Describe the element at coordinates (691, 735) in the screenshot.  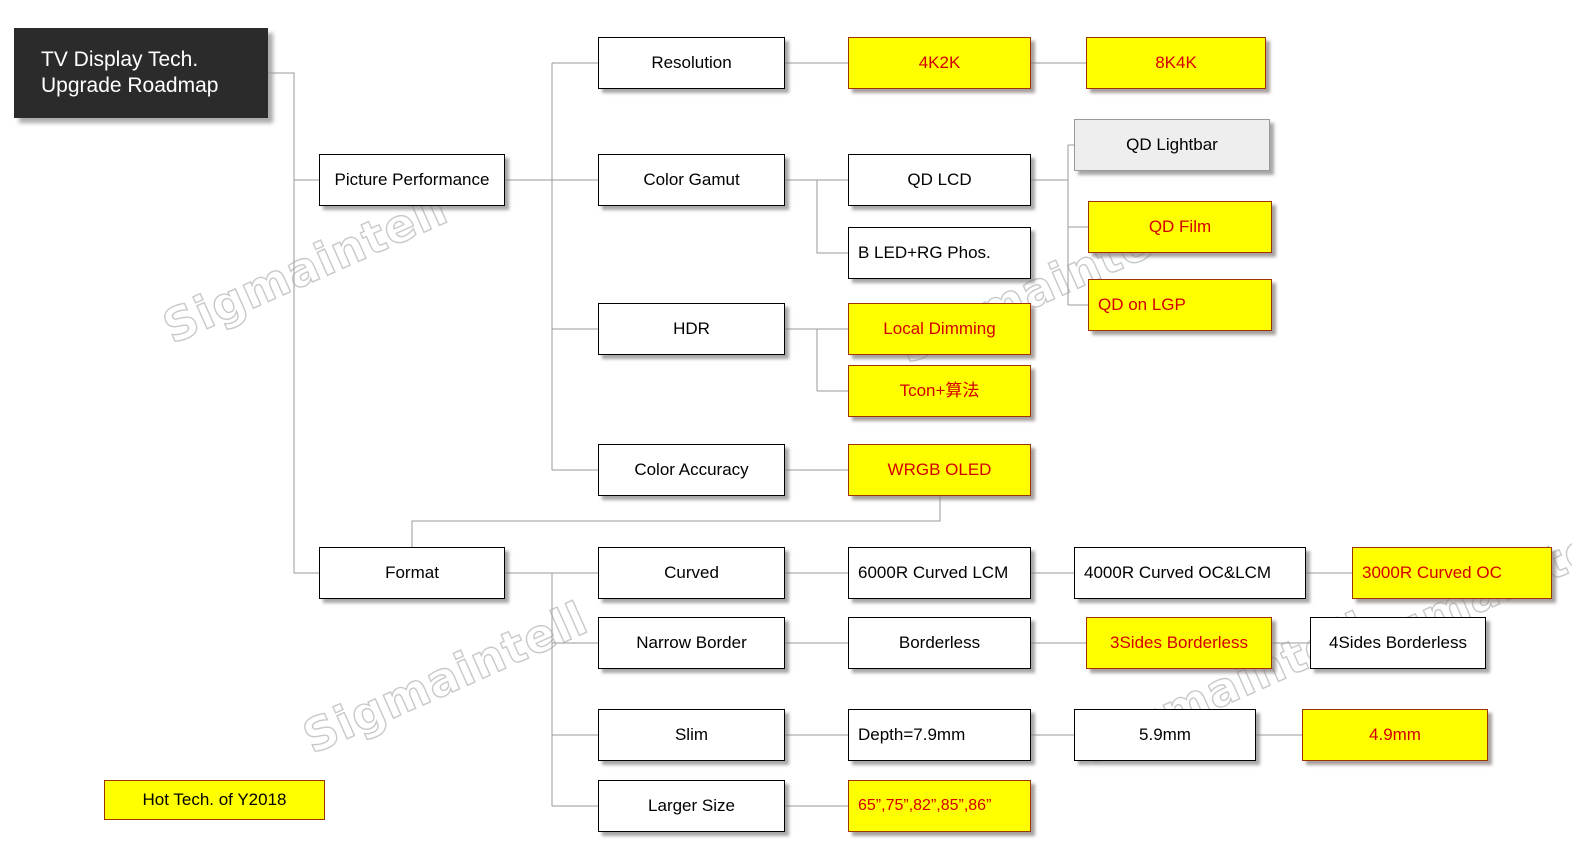
I see `category-slim: Slim` at that location.